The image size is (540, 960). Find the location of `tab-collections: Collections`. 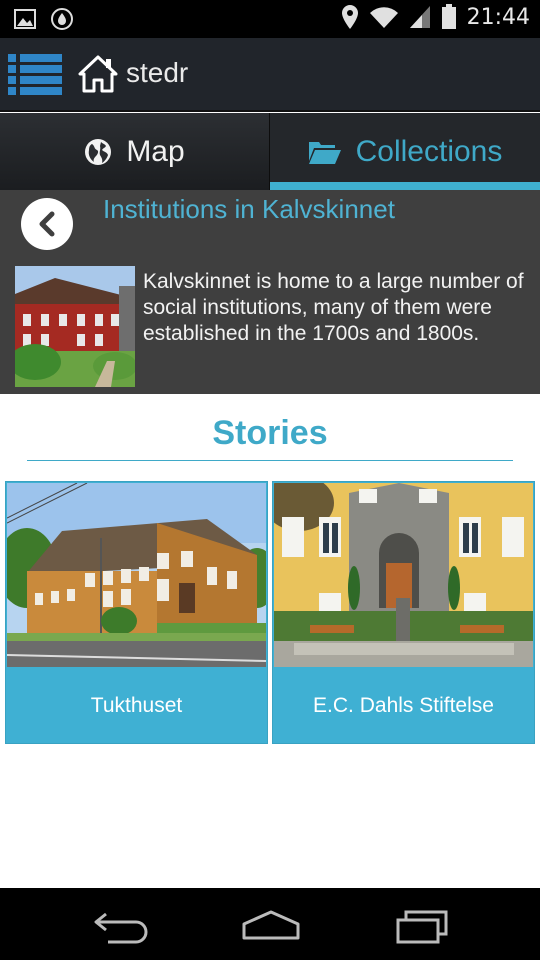

tab-collections: Collections is located at coordinates (405, 151).